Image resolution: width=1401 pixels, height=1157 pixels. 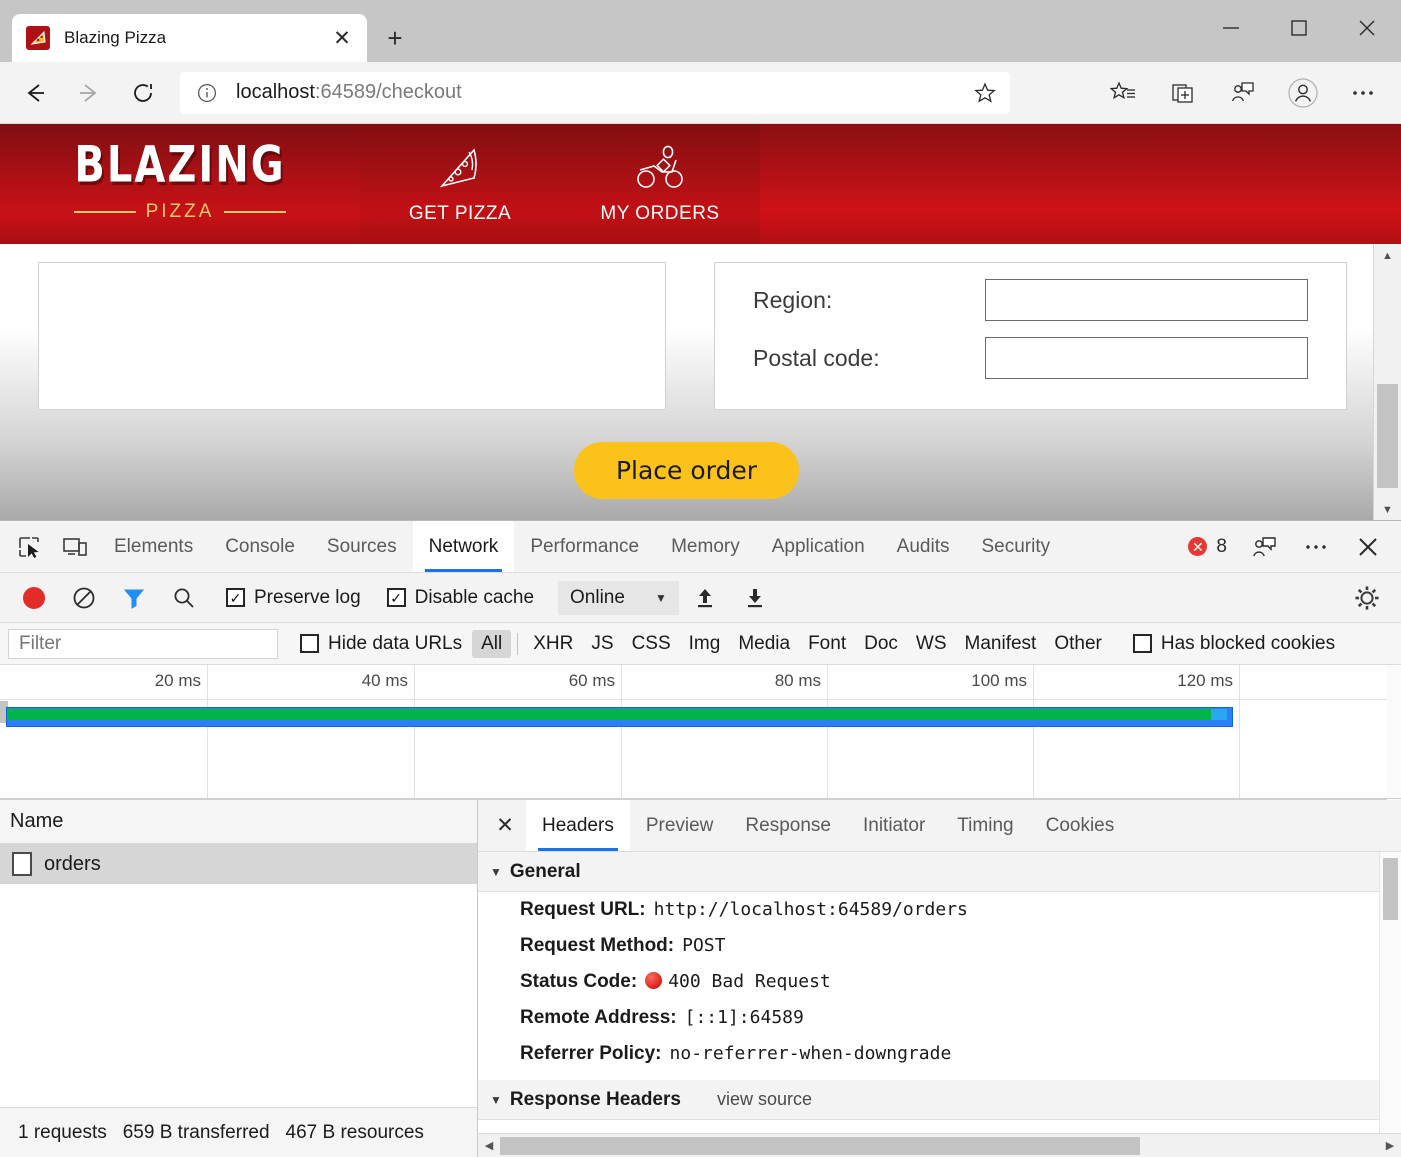 What do you see at coordinates (84, 598) in the screenshot?
I see `clear-icon` at bounding box center [84, 598].